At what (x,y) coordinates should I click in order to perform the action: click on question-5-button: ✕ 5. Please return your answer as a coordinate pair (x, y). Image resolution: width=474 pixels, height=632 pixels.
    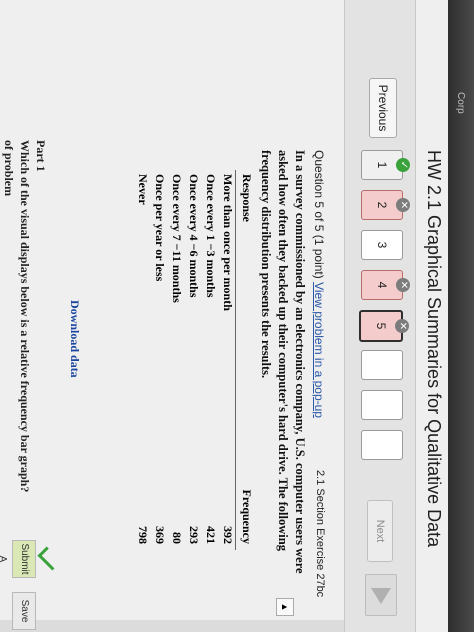
    Looking at the image, I should click on (384, 326).